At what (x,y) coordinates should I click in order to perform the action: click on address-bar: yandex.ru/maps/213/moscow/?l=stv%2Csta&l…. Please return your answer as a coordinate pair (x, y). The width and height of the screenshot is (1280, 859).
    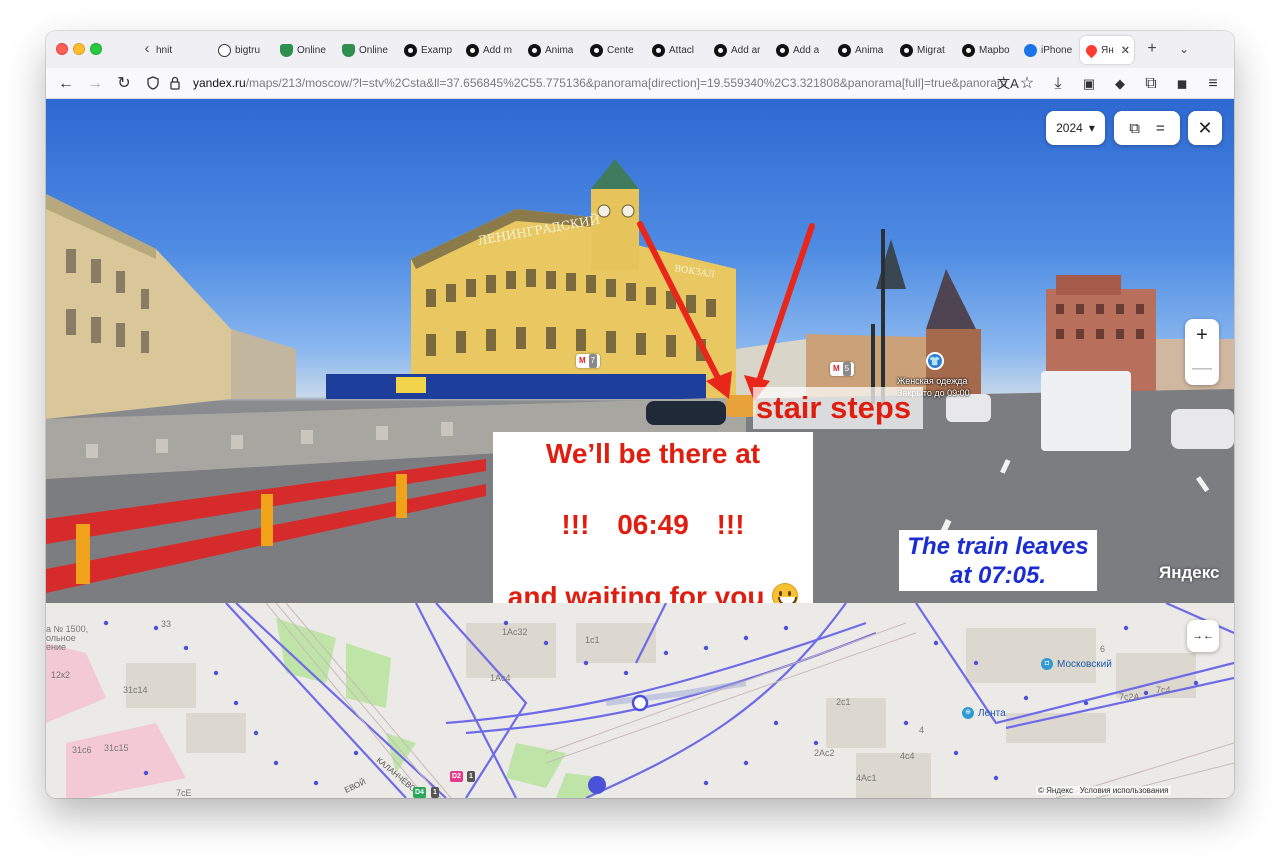
    Looking at the image, I should click on (617, 83).